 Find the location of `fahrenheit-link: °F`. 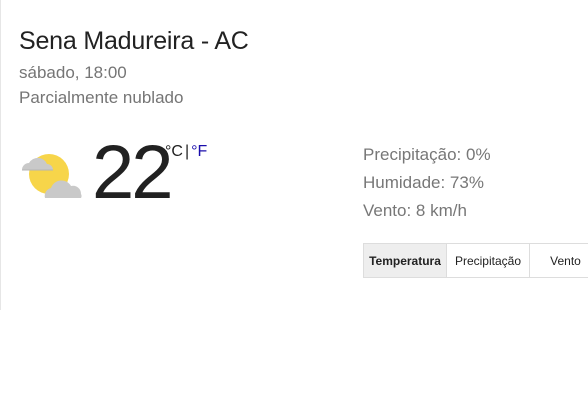

fahrenheit-link: °F is located at coordinates (199, 151).